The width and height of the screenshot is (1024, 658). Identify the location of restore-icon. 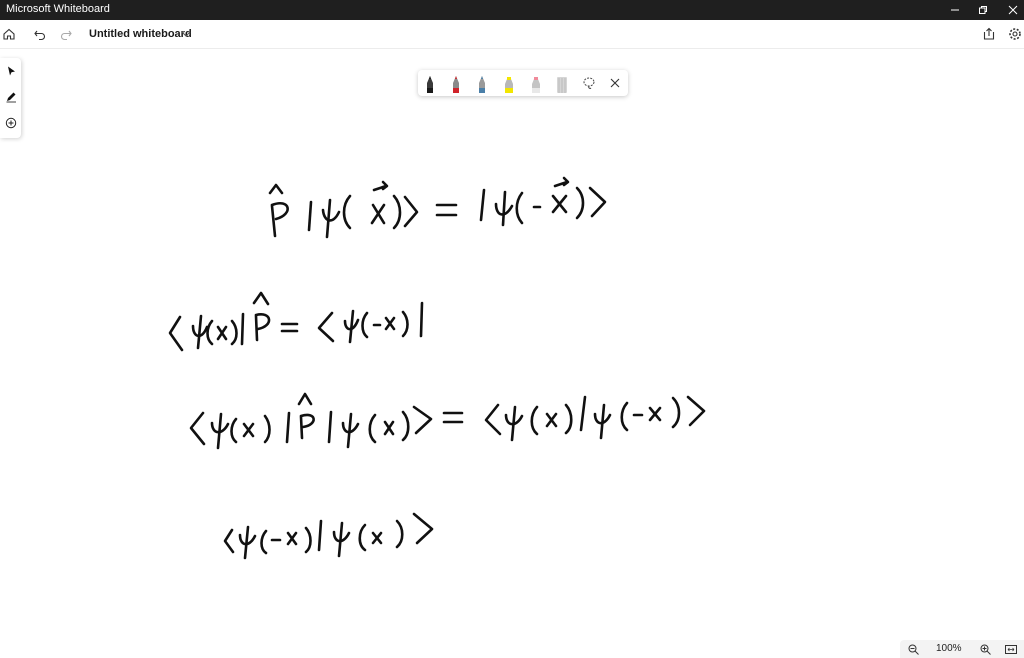
(983, 10).